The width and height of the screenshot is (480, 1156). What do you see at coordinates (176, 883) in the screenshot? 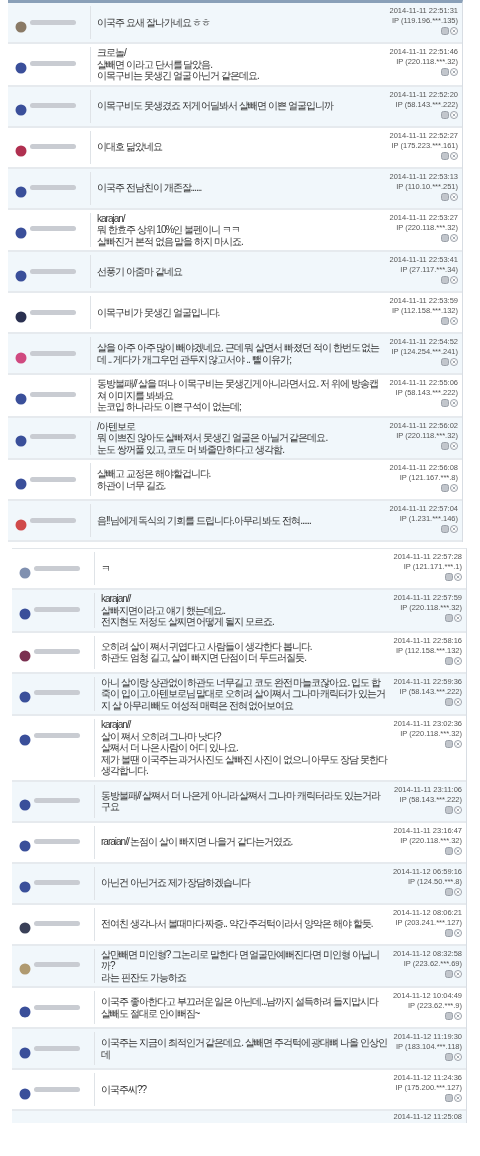
I see `comment-text: 아닌건 아닌거죠 제가 장담하겠습니다` at bounding box center [176, 883].